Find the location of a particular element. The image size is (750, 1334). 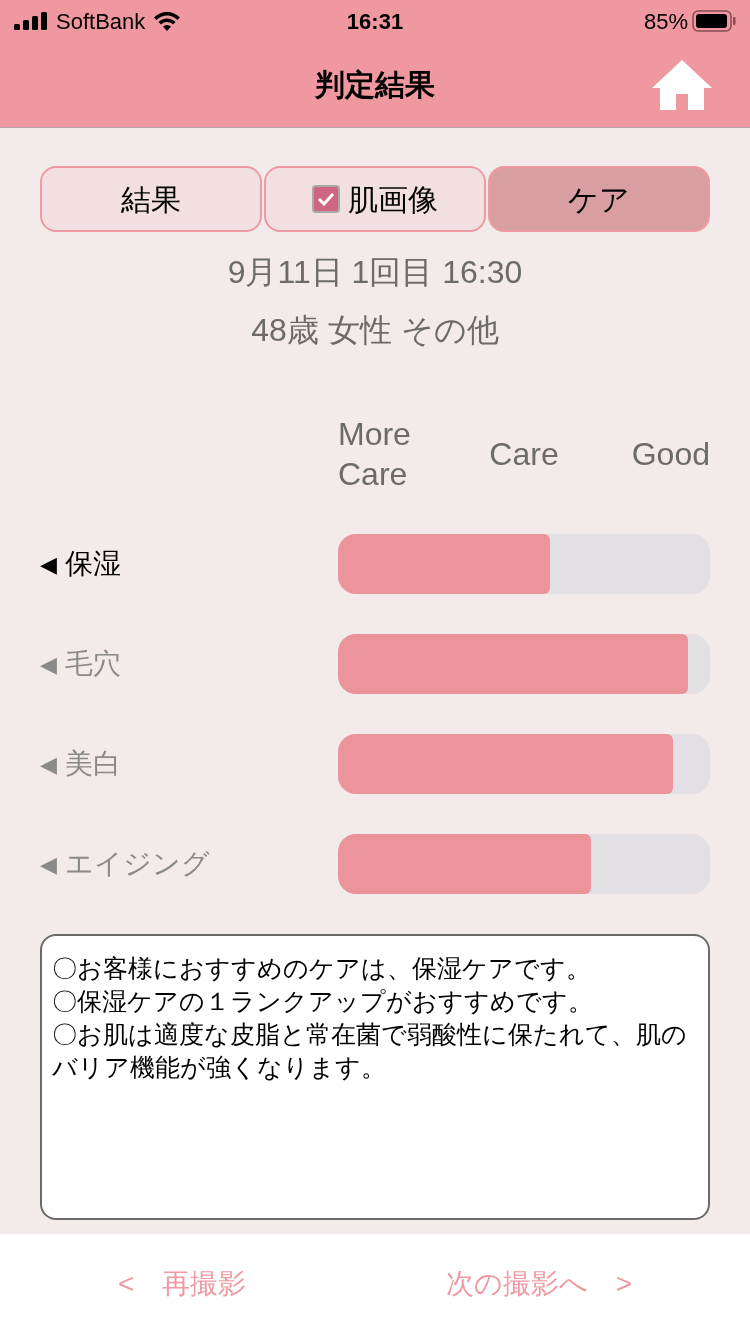

carrier-name: SoftBank is located at coordinates (101, 21).